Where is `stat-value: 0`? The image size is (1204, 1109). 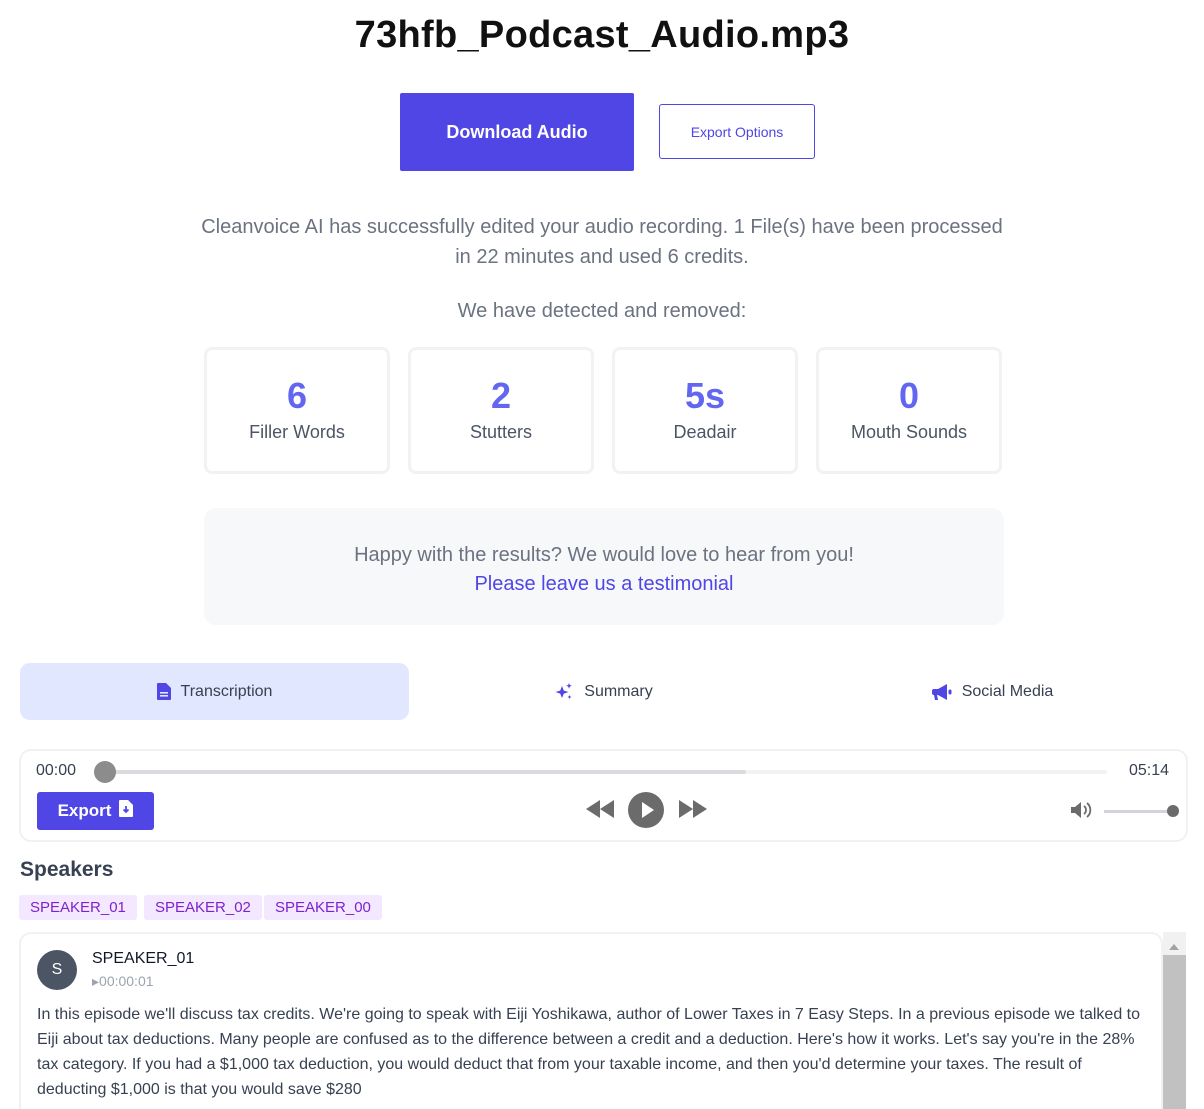
stat-value: 0 is located at coordinates (909, 395).